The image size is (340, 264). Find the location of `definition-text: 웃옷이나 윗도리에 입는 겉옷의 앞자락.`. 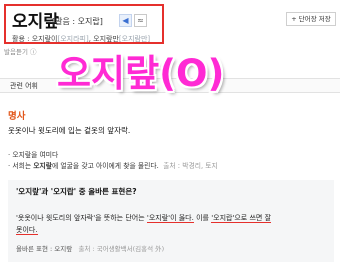

definition-text: 웃옷이나 윗도리에 입는 겉옷의 앞자락. is located at coordinates (69, 130).